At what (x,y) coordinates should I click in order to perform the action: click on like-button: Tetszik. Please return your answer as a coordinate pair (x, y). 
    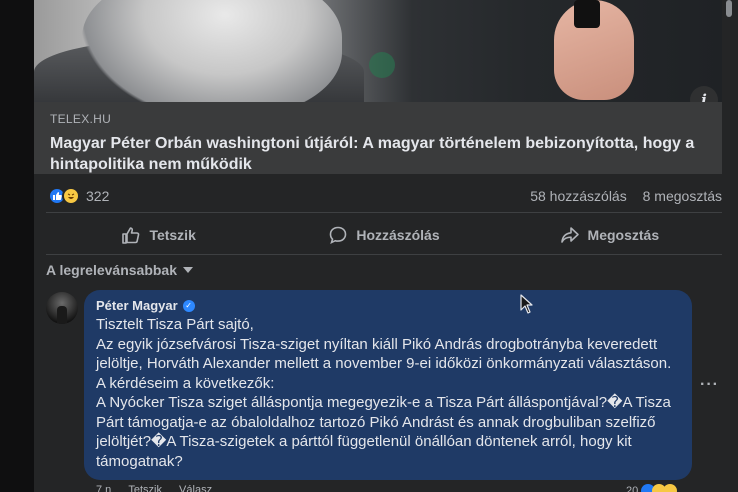
    Looking at the image, I should click on (158, 235).